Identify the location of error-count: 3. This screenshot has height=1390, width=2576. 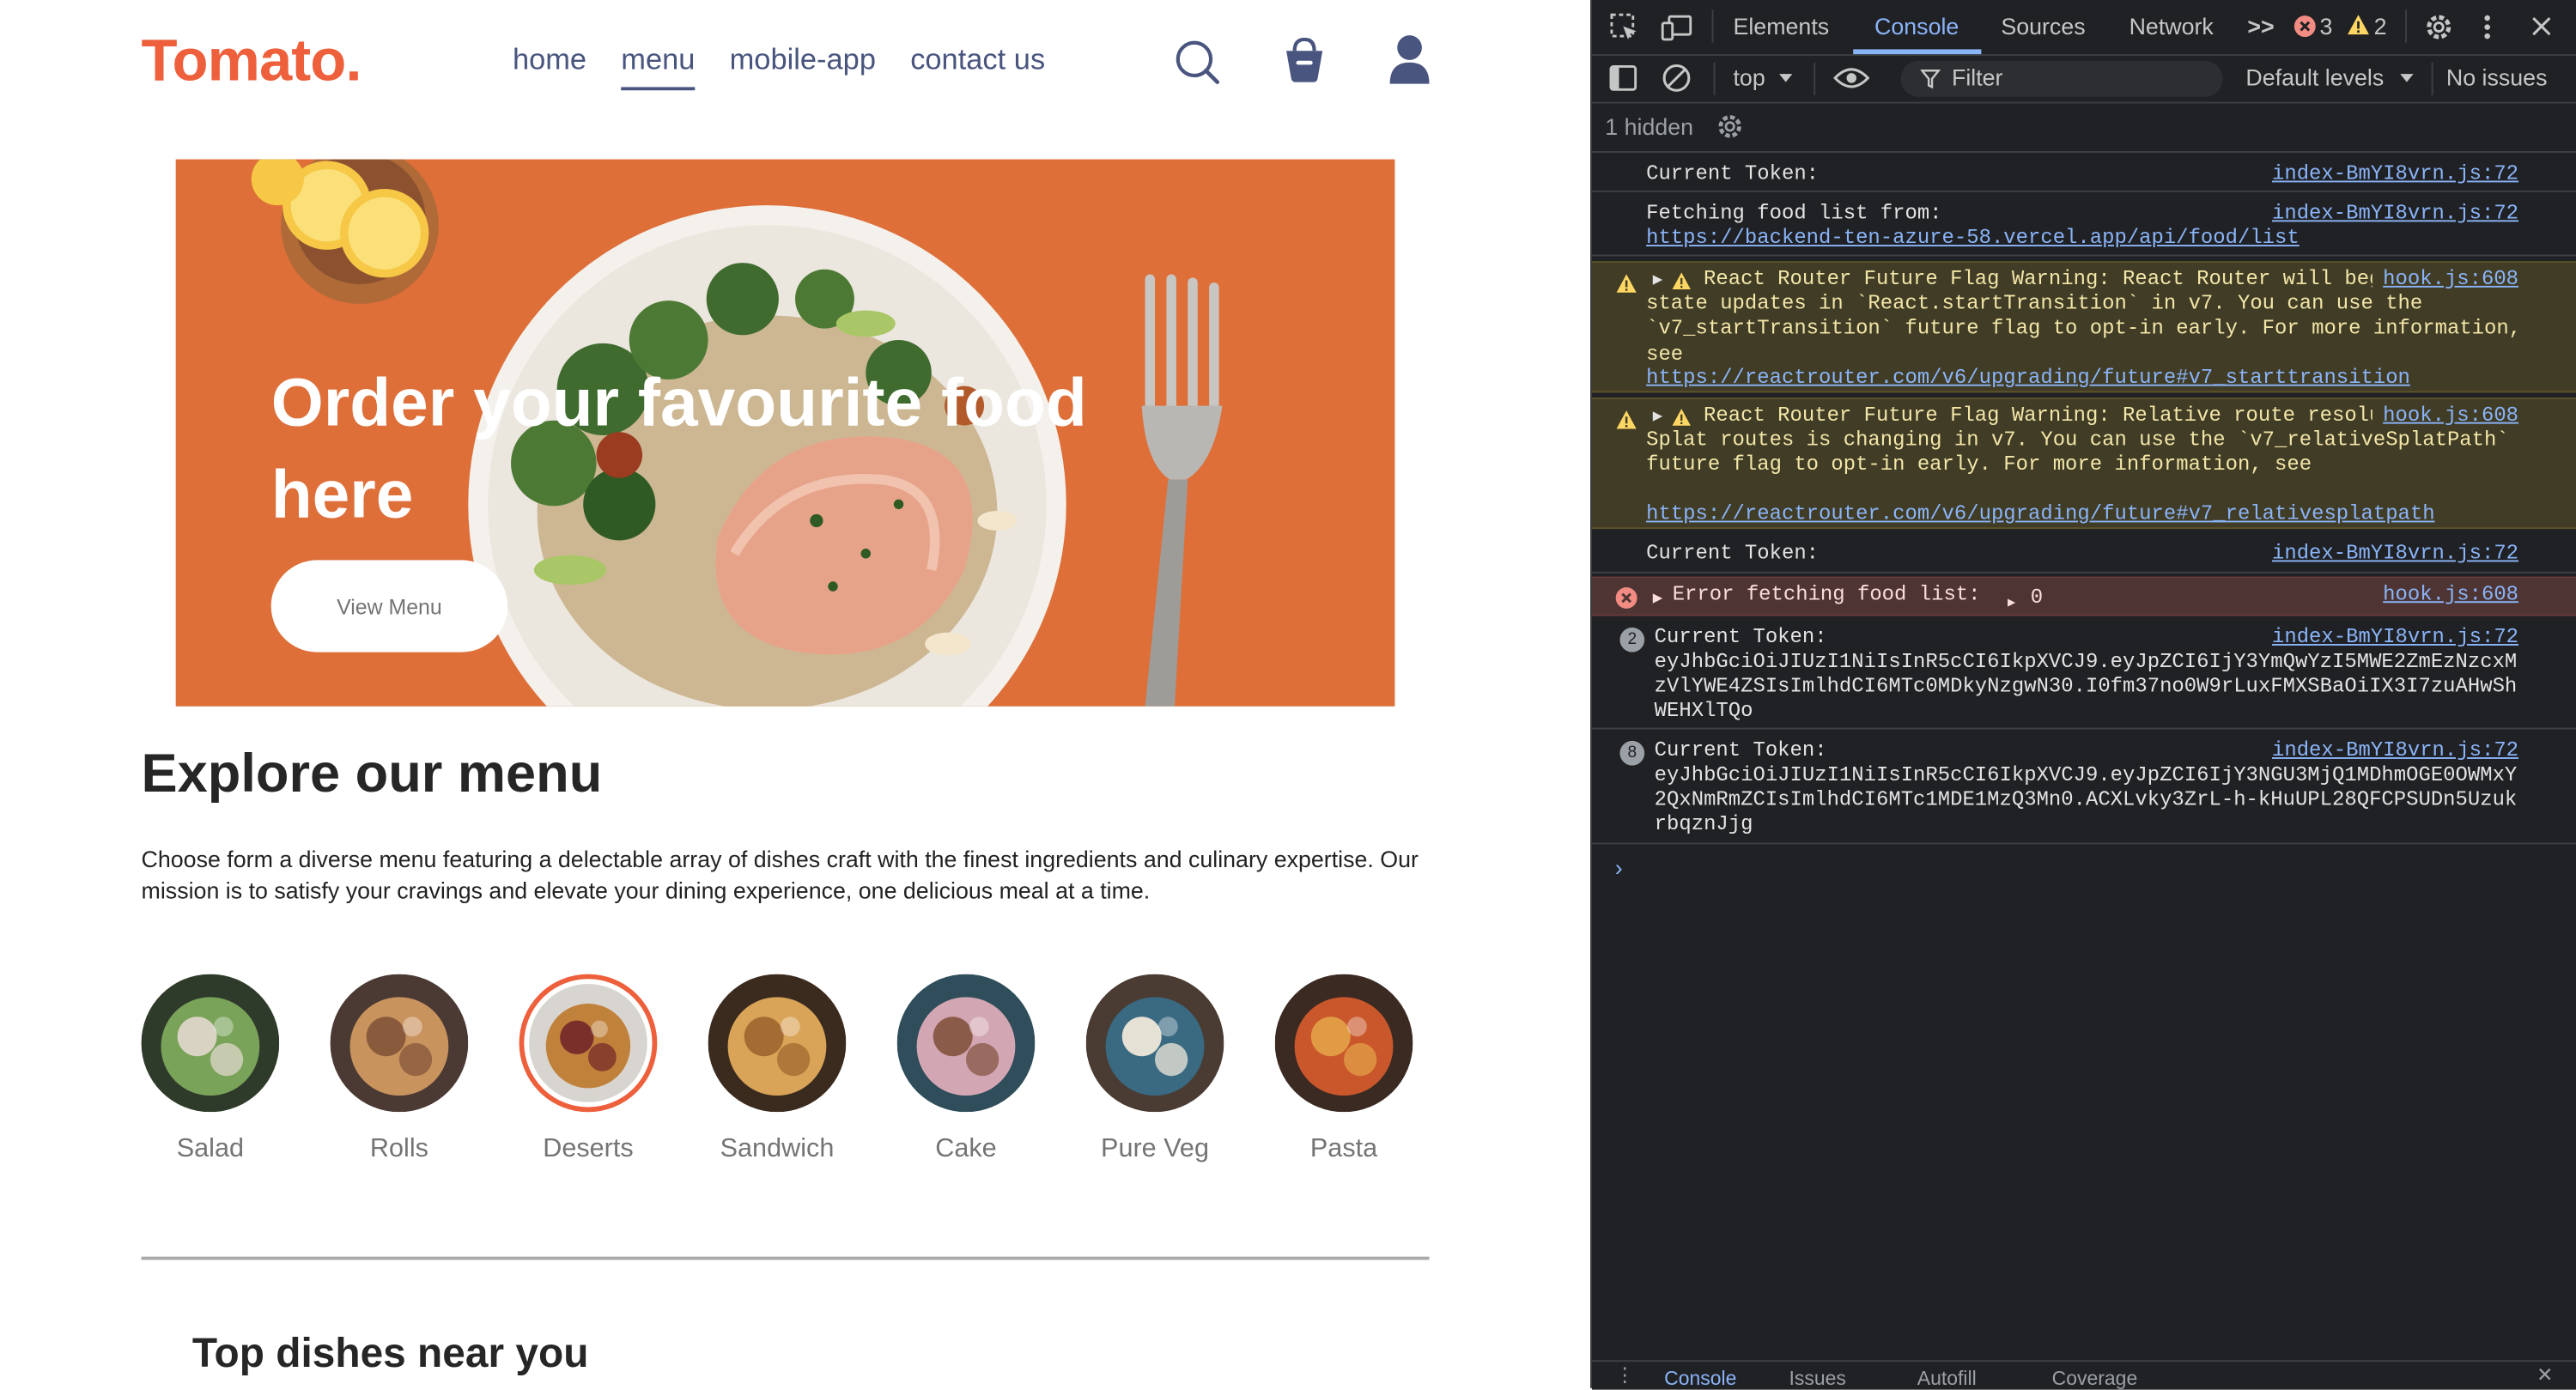
(2326, 26).